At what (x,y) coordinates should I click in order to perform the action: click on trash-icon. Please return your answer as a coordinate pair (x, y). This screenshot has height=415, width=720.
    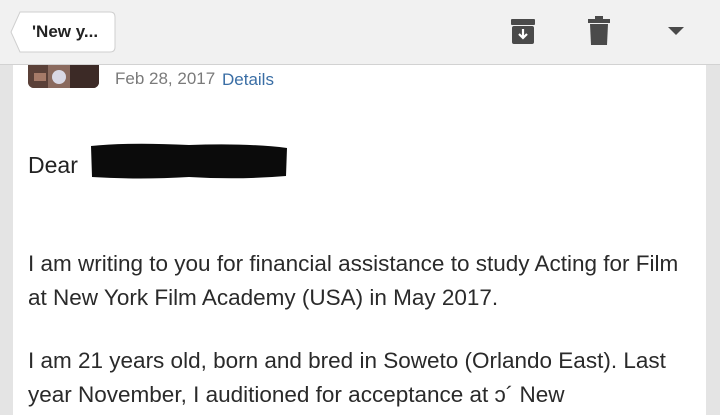
    Looking at the image, I should click on (599, 31).